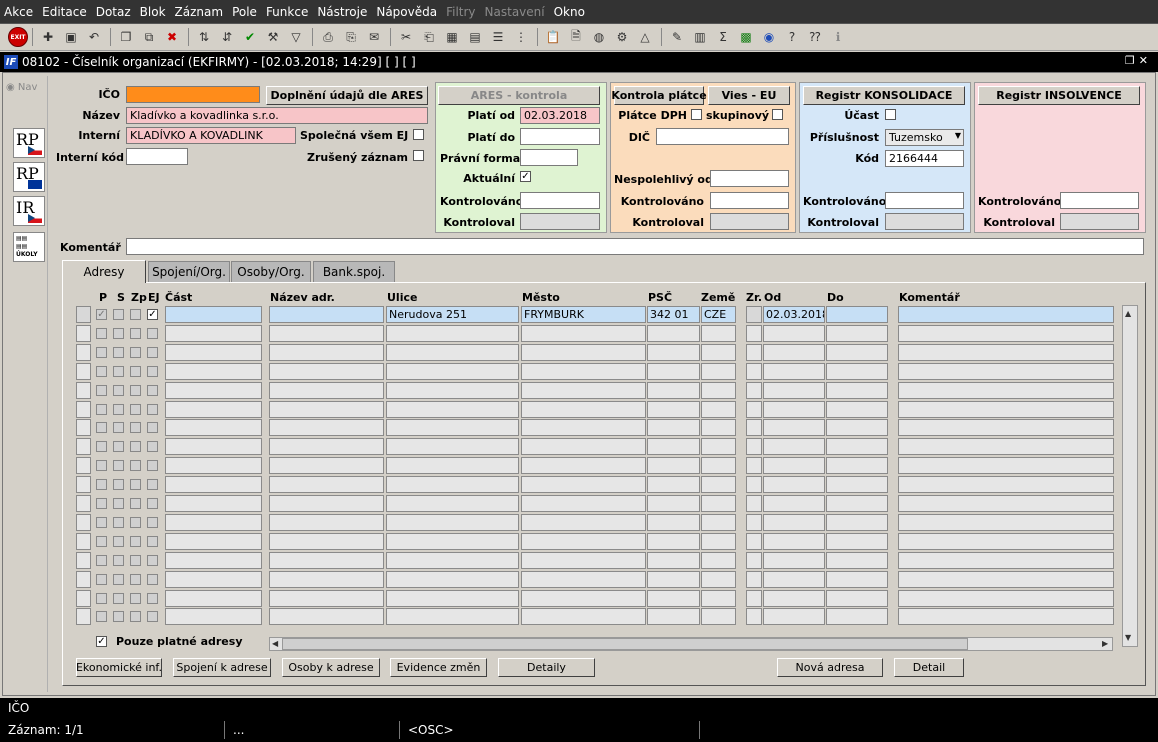  Describe the element at coordinates (525, 176) in the screenshot. I see `ares-aktualni-checkbox: ✓` at that location.